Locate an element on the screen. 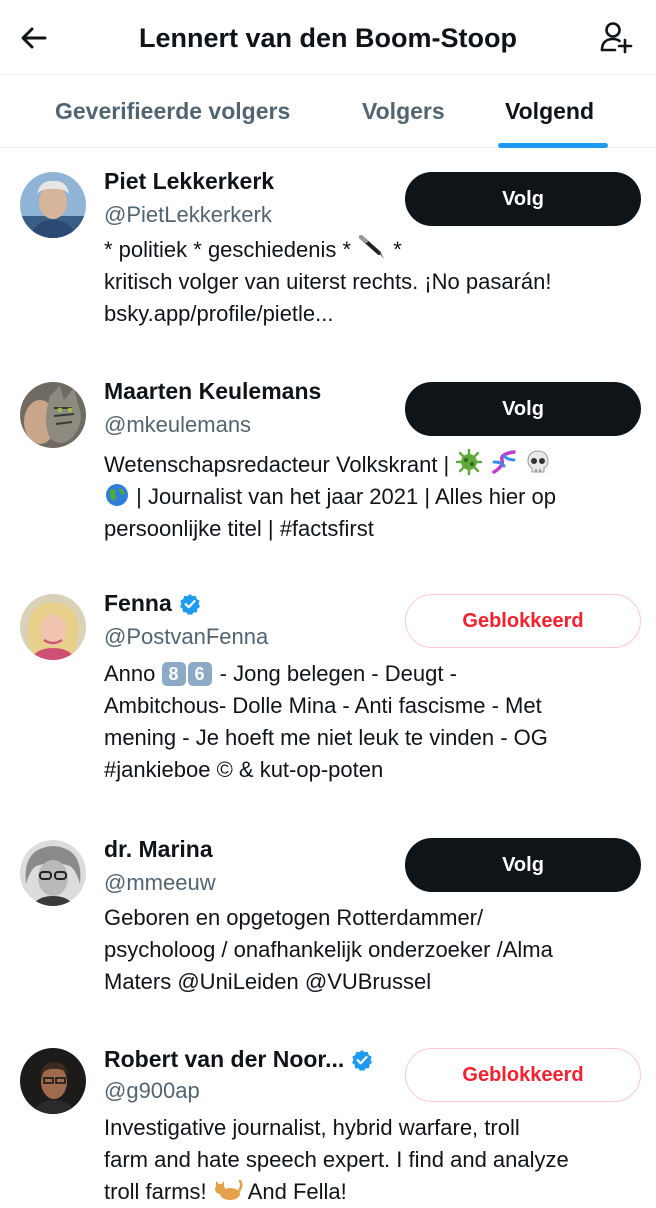  person-add-icon is located at coordinates (616, 38).